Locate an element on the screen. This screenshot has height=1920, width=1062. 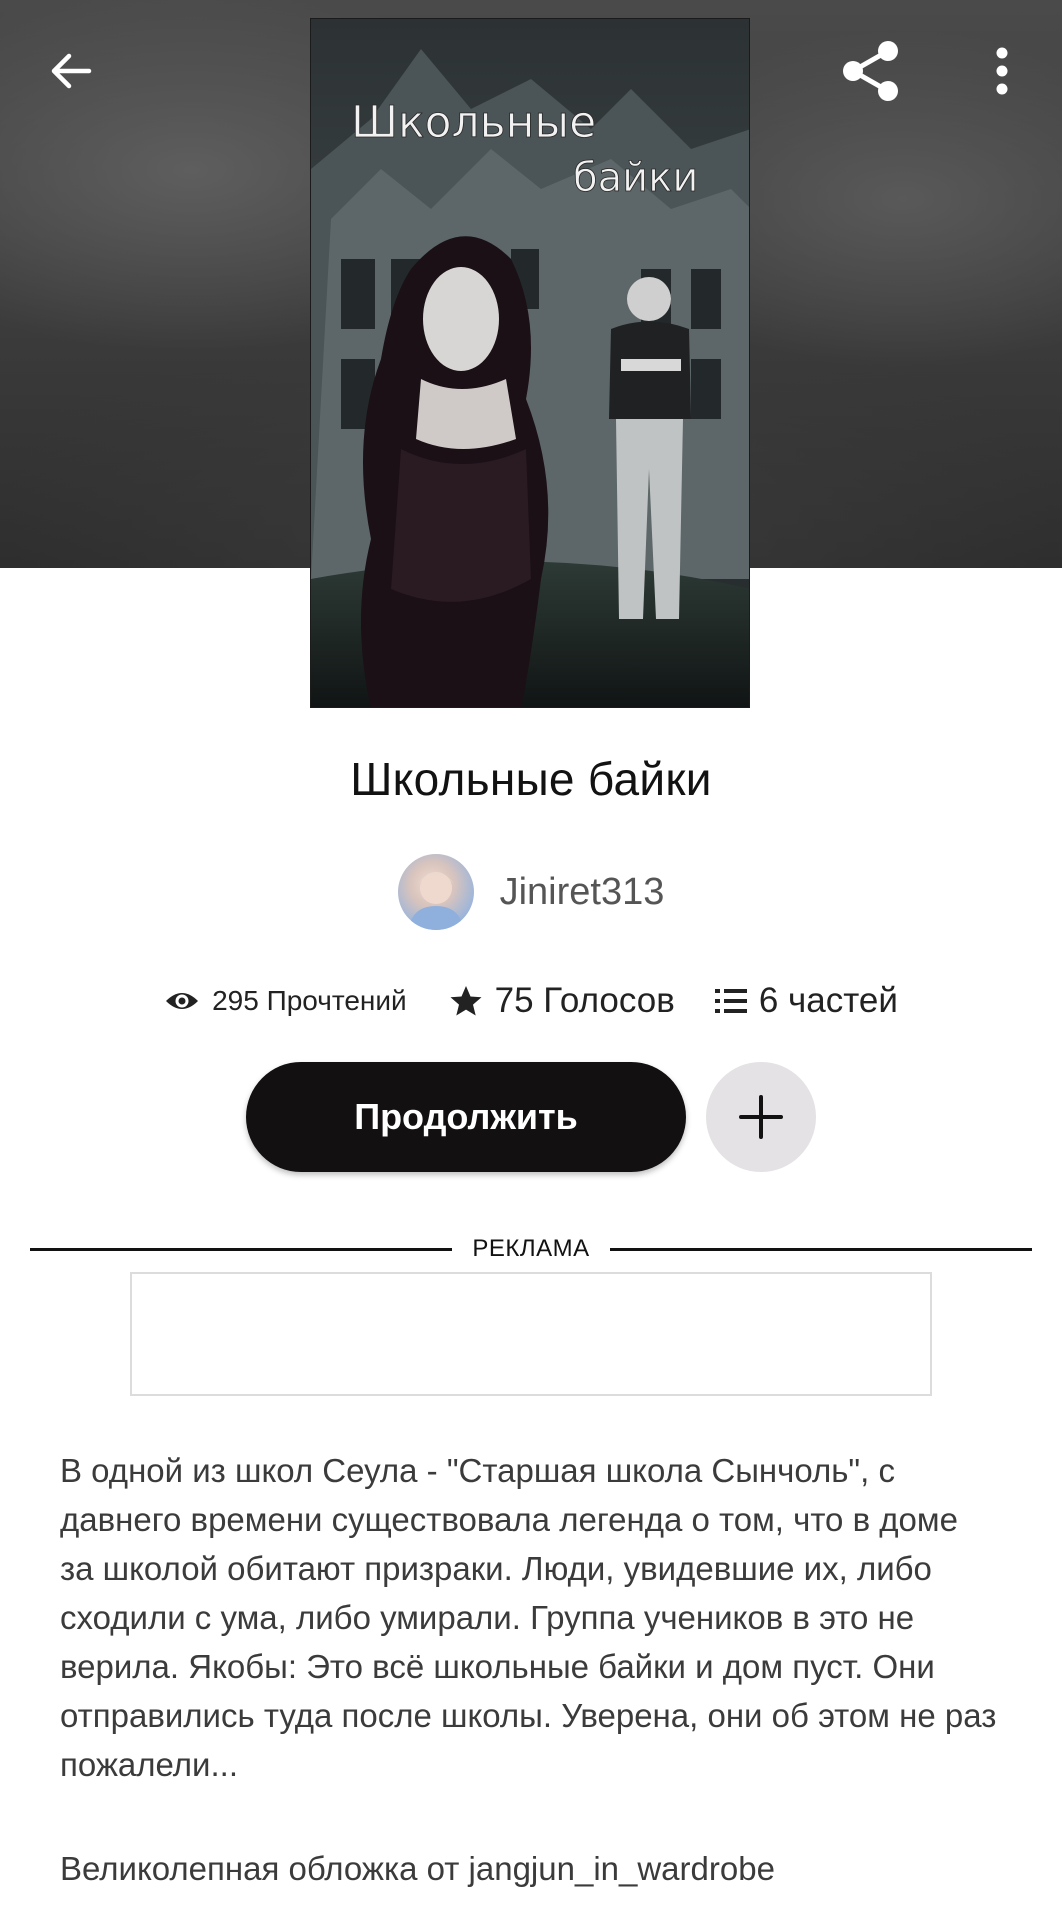
ad-divider: РЕКЛАМА is located at coordinates (531, 1249).